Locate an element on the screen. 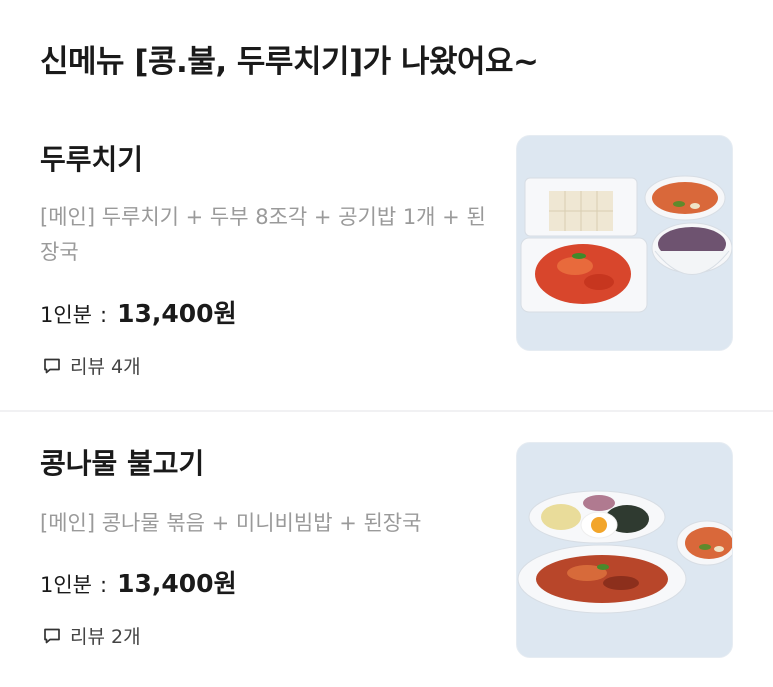  duruchigi-set-photo is located at coordinates (624, 243).